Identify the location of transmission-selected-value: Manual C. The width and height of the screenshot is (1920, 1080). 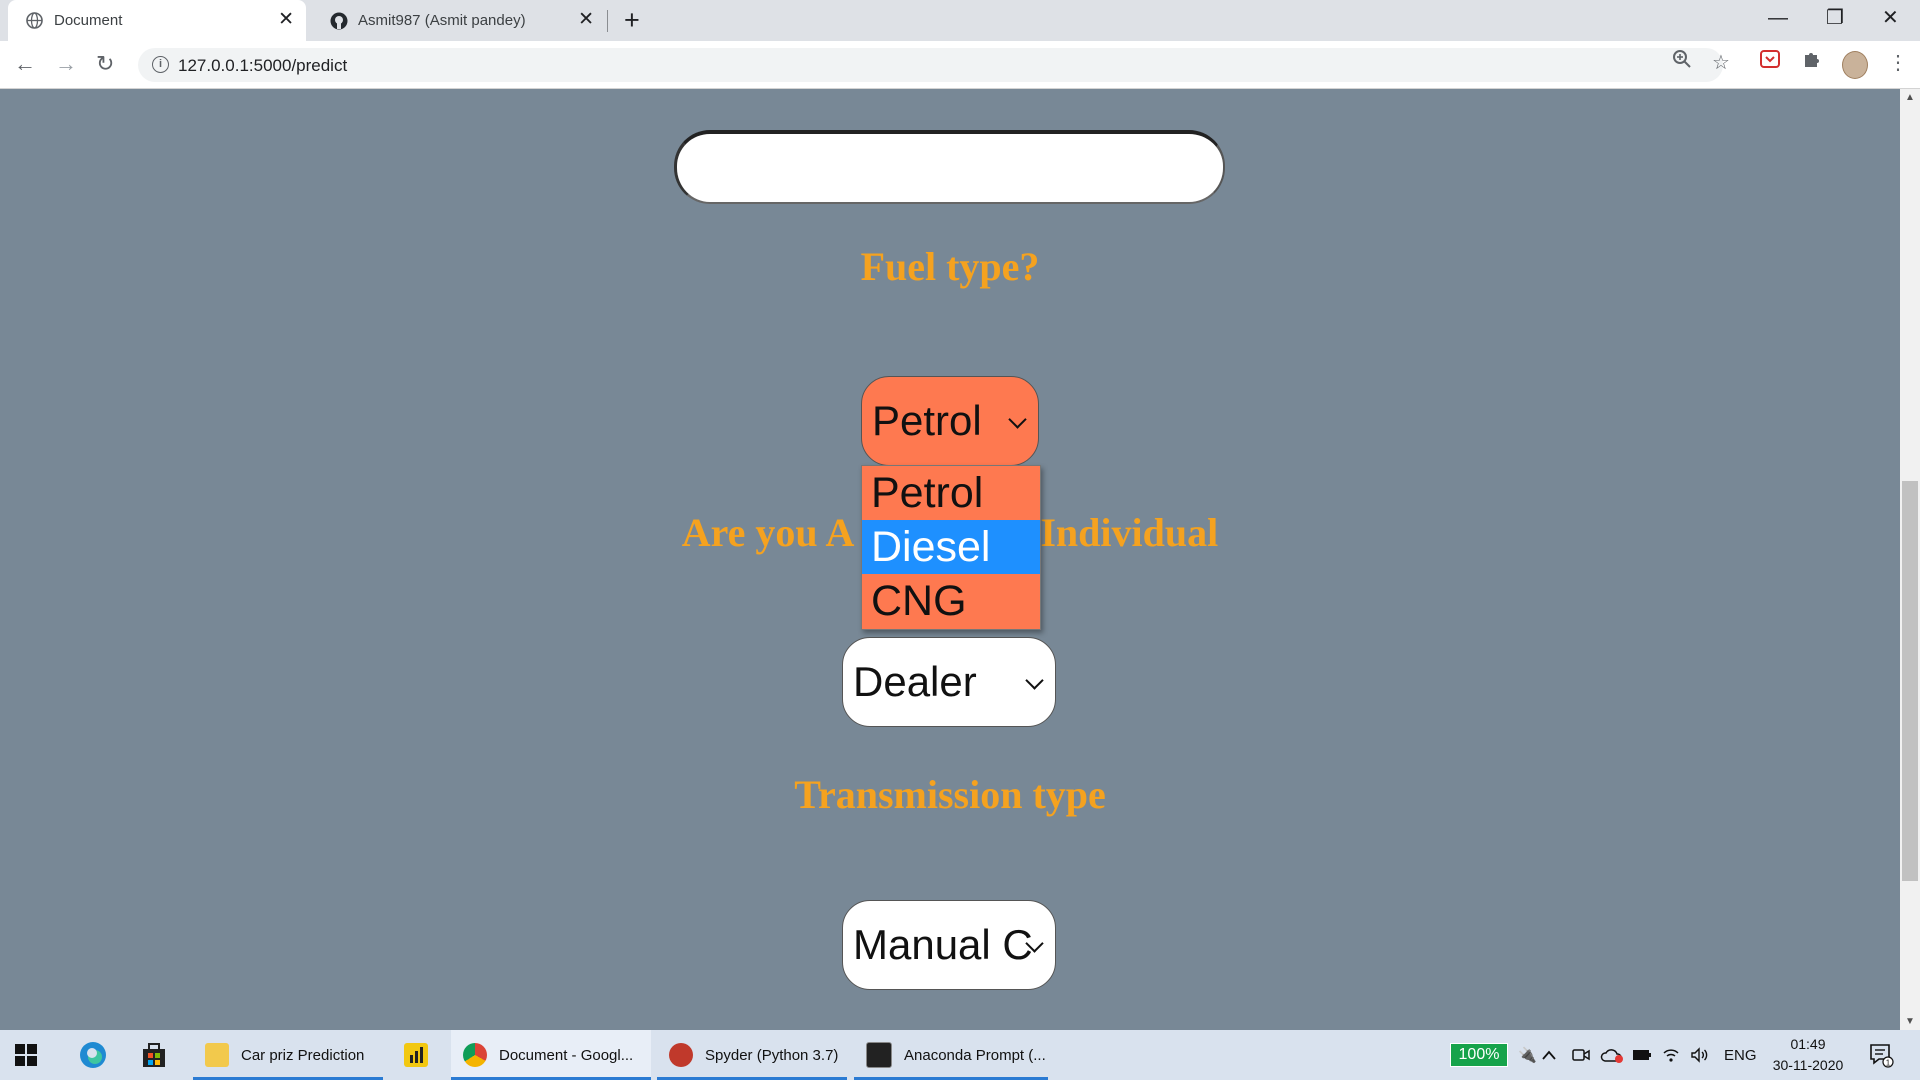
(943, 944).